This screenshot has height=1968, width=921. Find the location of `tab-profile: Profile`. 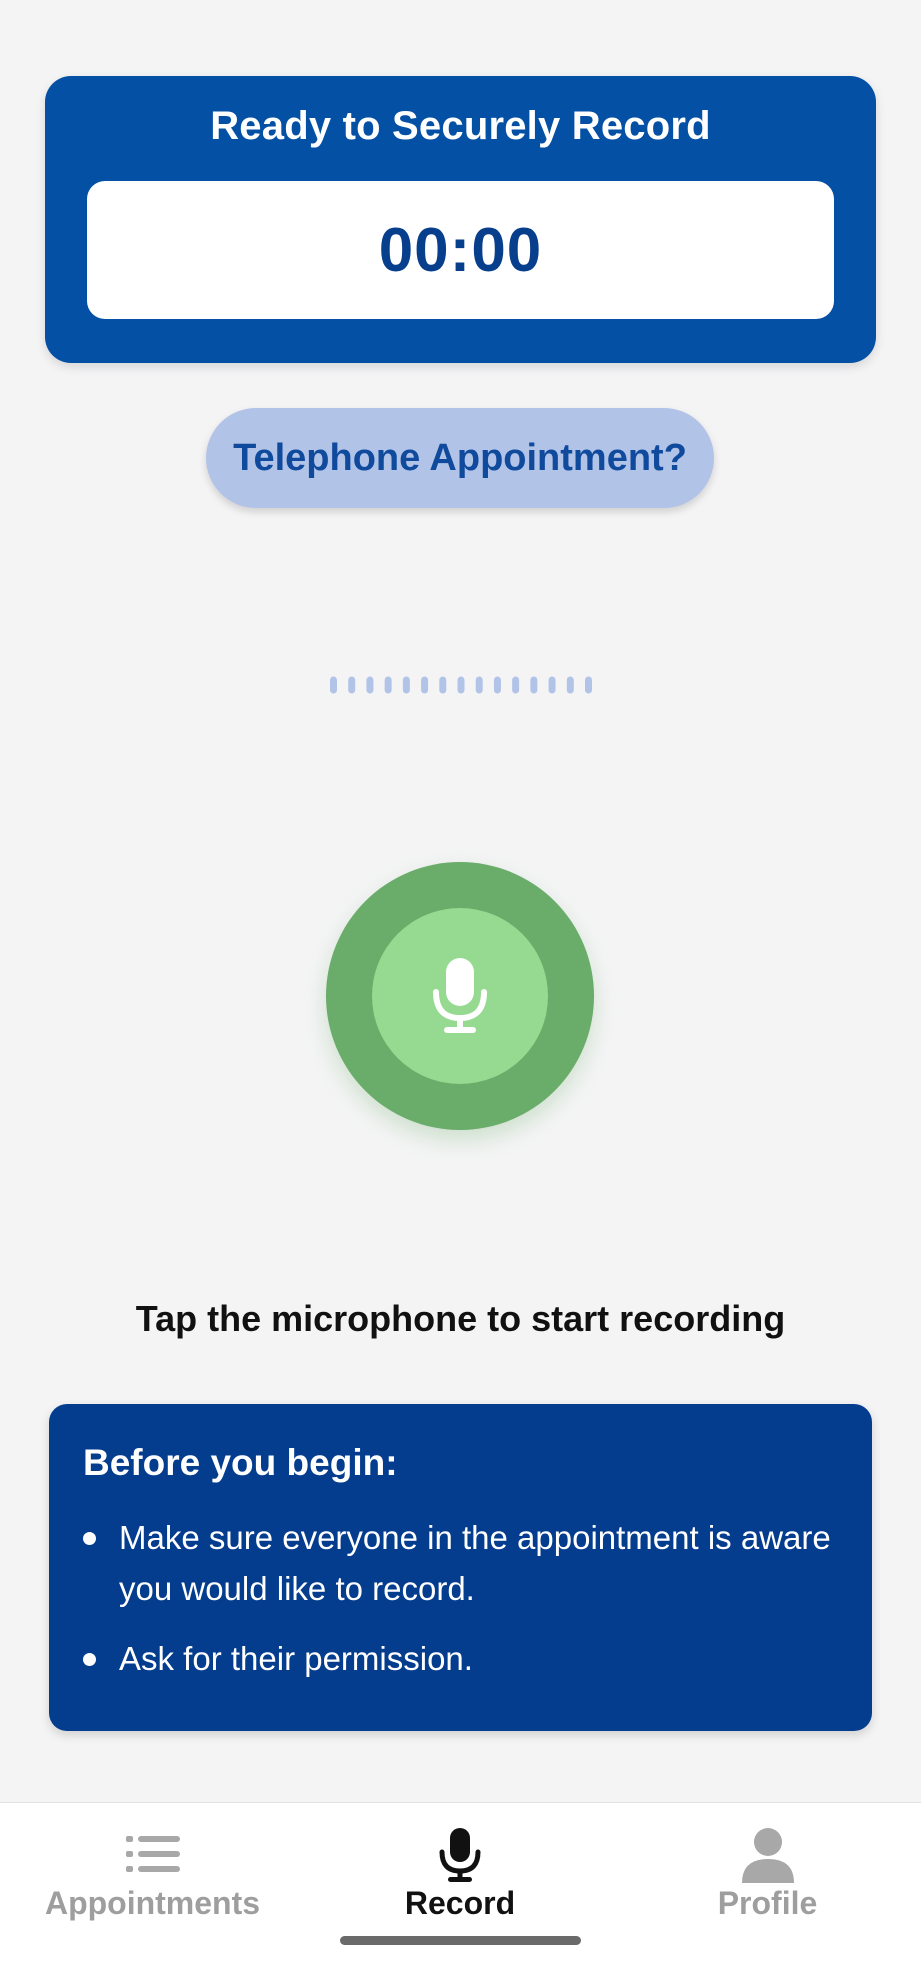

tab-profile: Profile is located at coordinates (767, 1873).